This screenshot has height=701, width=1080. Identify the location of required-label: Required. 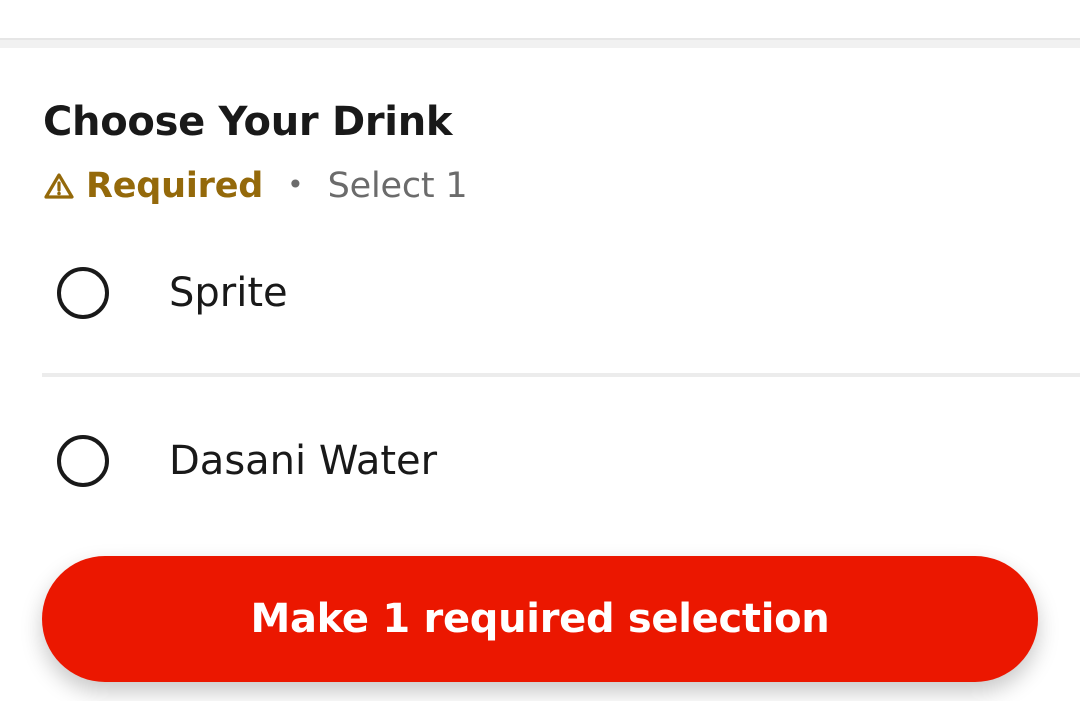
(175, 186).